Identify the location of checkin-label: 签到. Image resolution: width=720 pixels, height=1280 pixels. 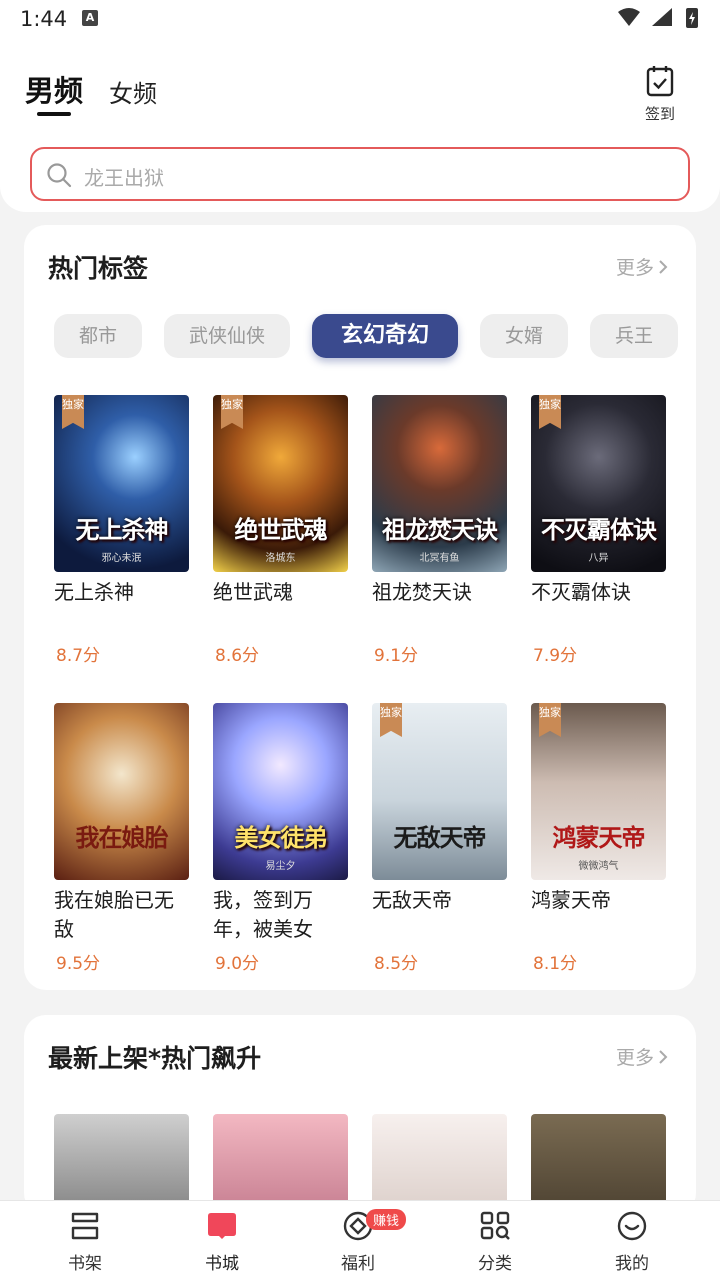
(659, 114).